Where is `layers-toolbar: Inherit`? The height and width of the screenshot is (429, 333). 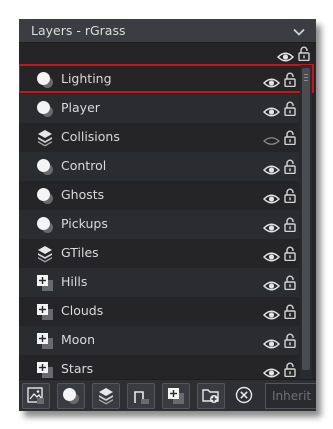 layers-toolbar: Inherit is located at coordinates (167, 395).